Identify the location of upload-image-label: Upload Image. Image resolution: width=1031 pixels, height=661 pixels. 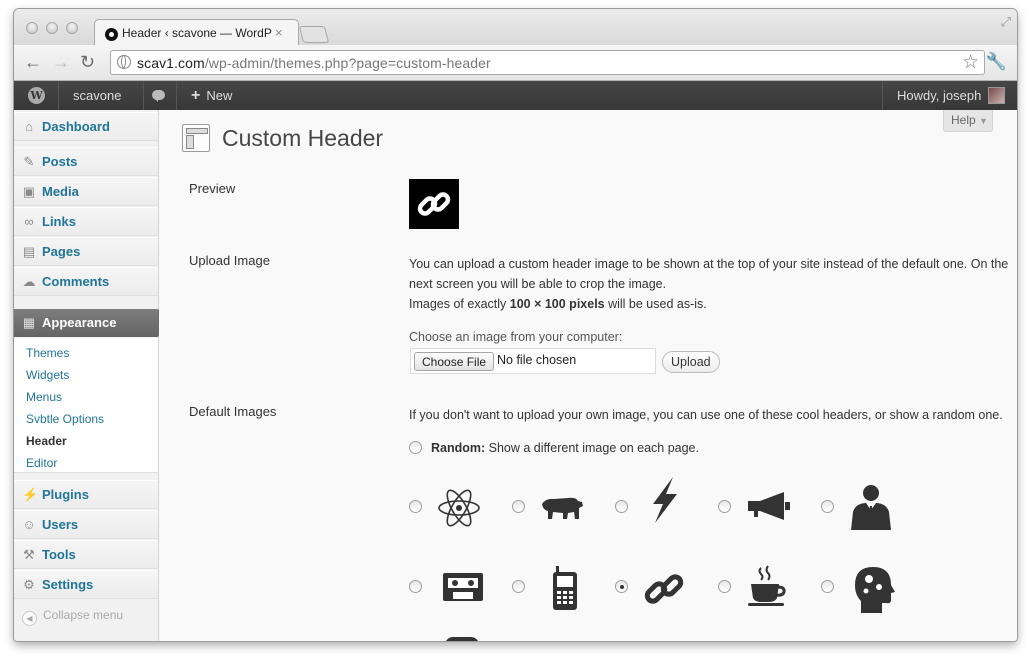
(229, 260).